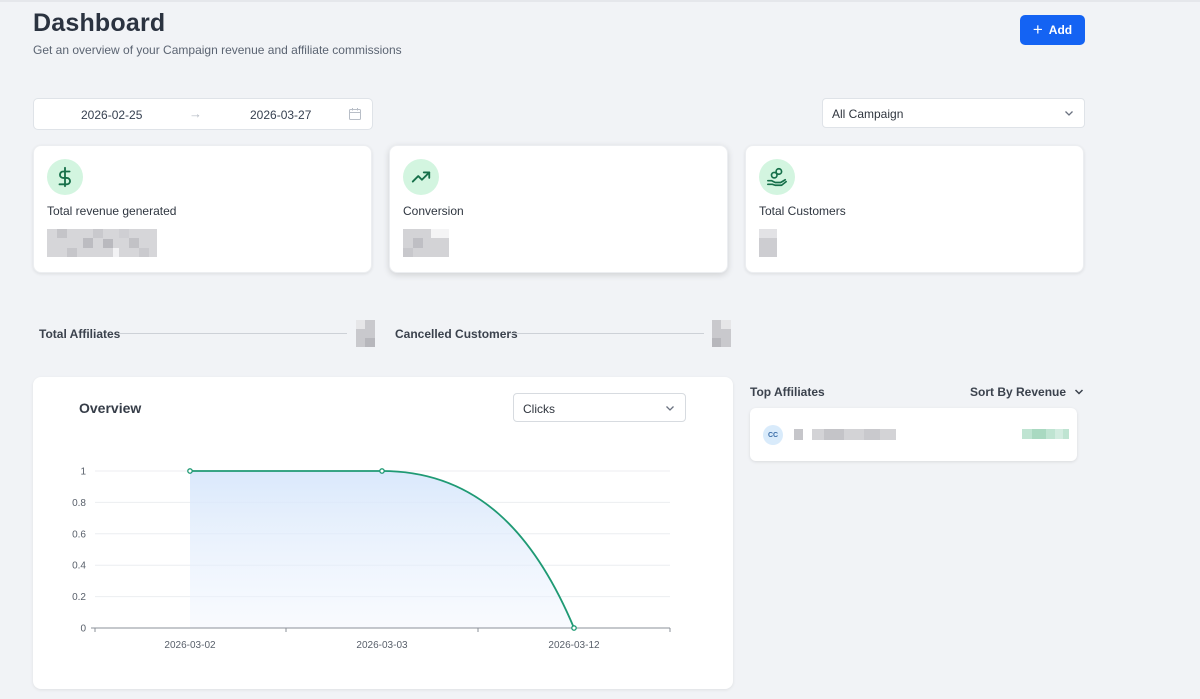 The image size is (1200, 699). Describe the element at coordinates (802, 211) in the screenshot. I see `stat-label: Total Customers` at that location.